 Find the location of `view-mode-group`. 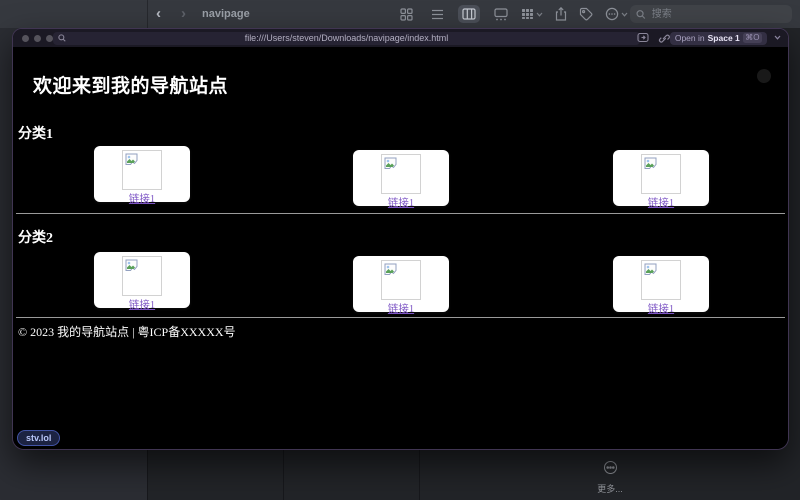

view-mode-group is located at coordinates (454, 14).